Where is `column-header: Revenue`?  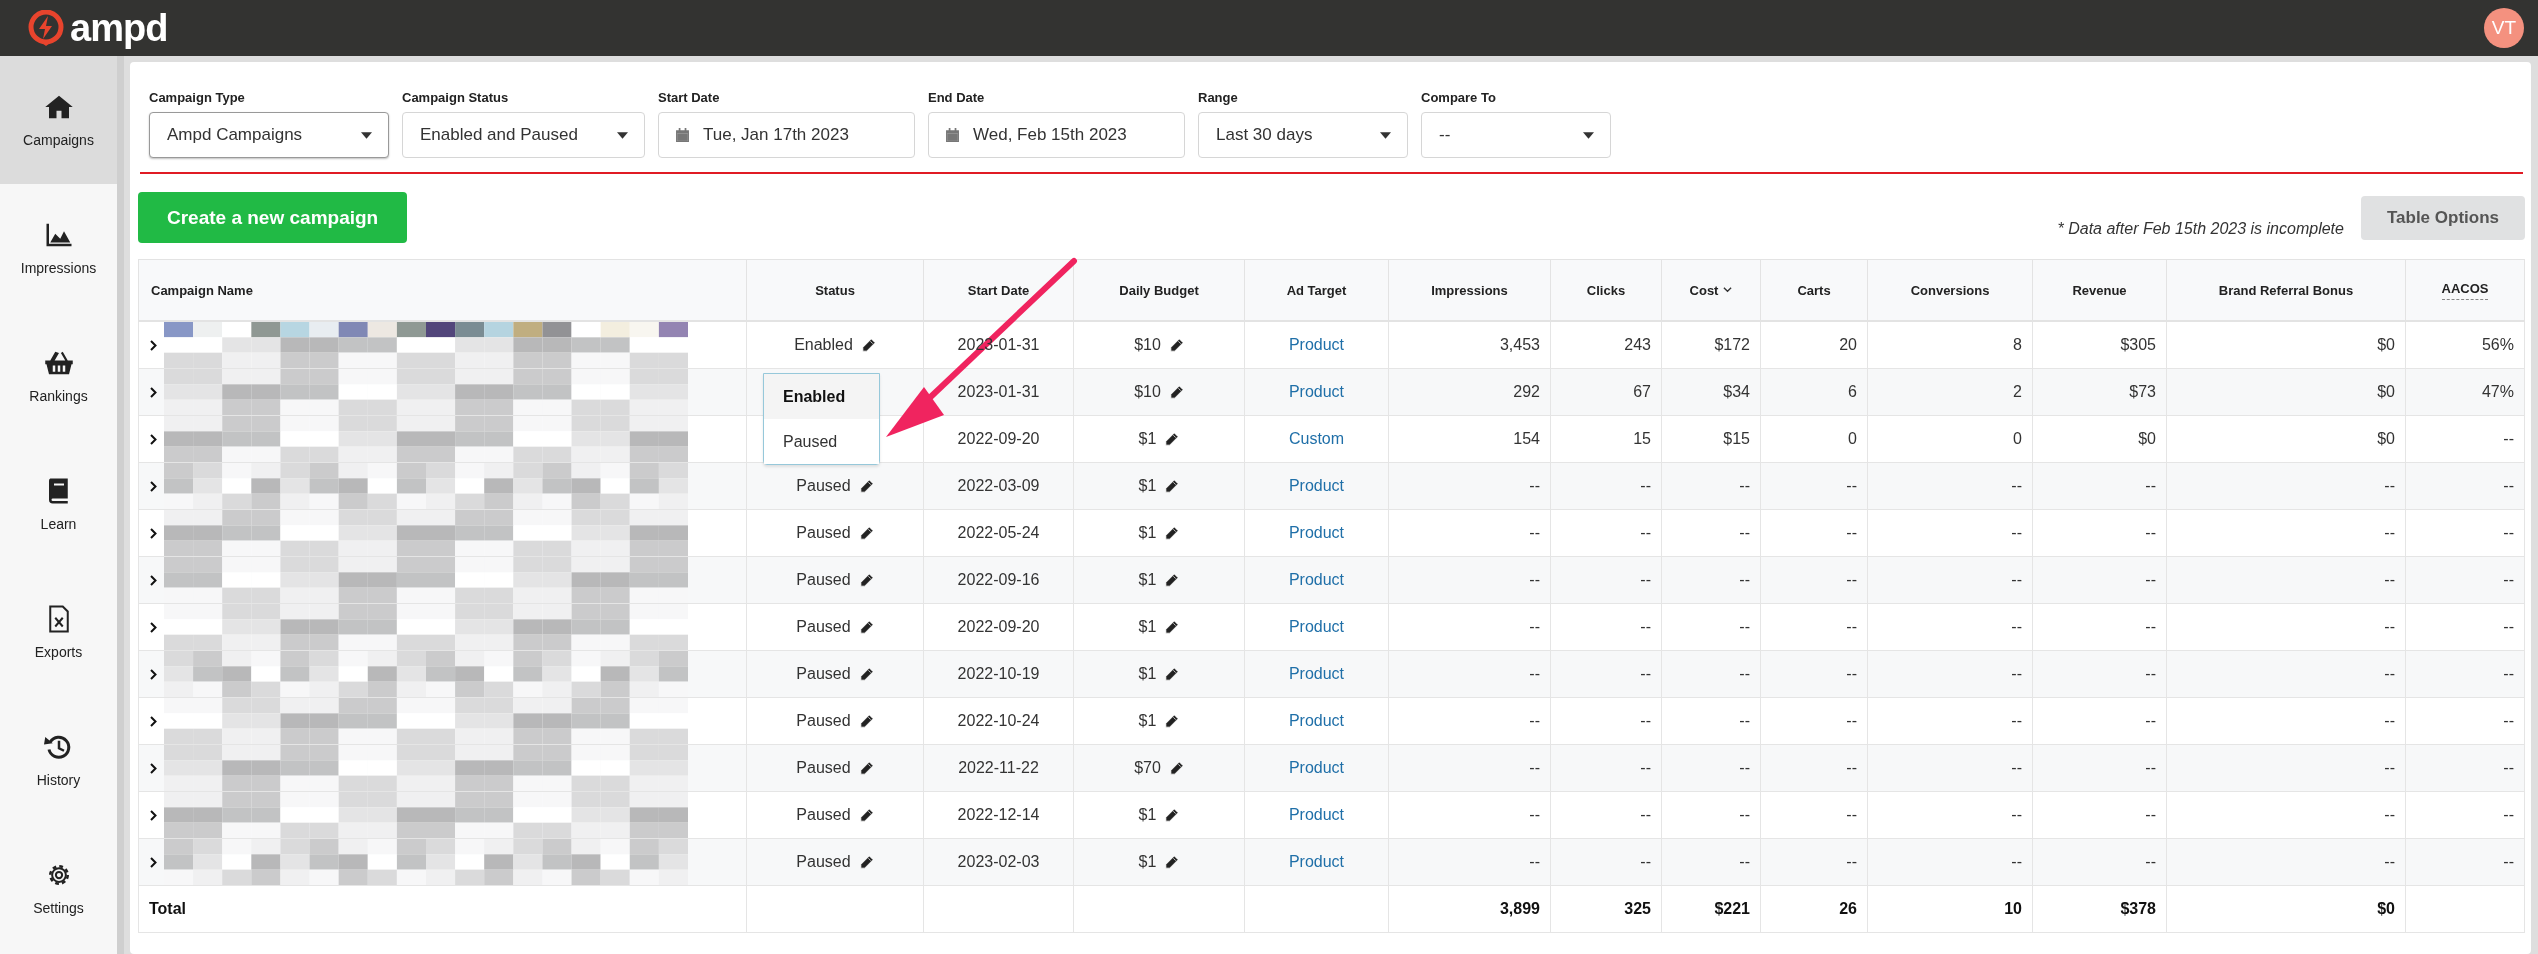
column-header: Revenue is located at coordinates (2099, 290).